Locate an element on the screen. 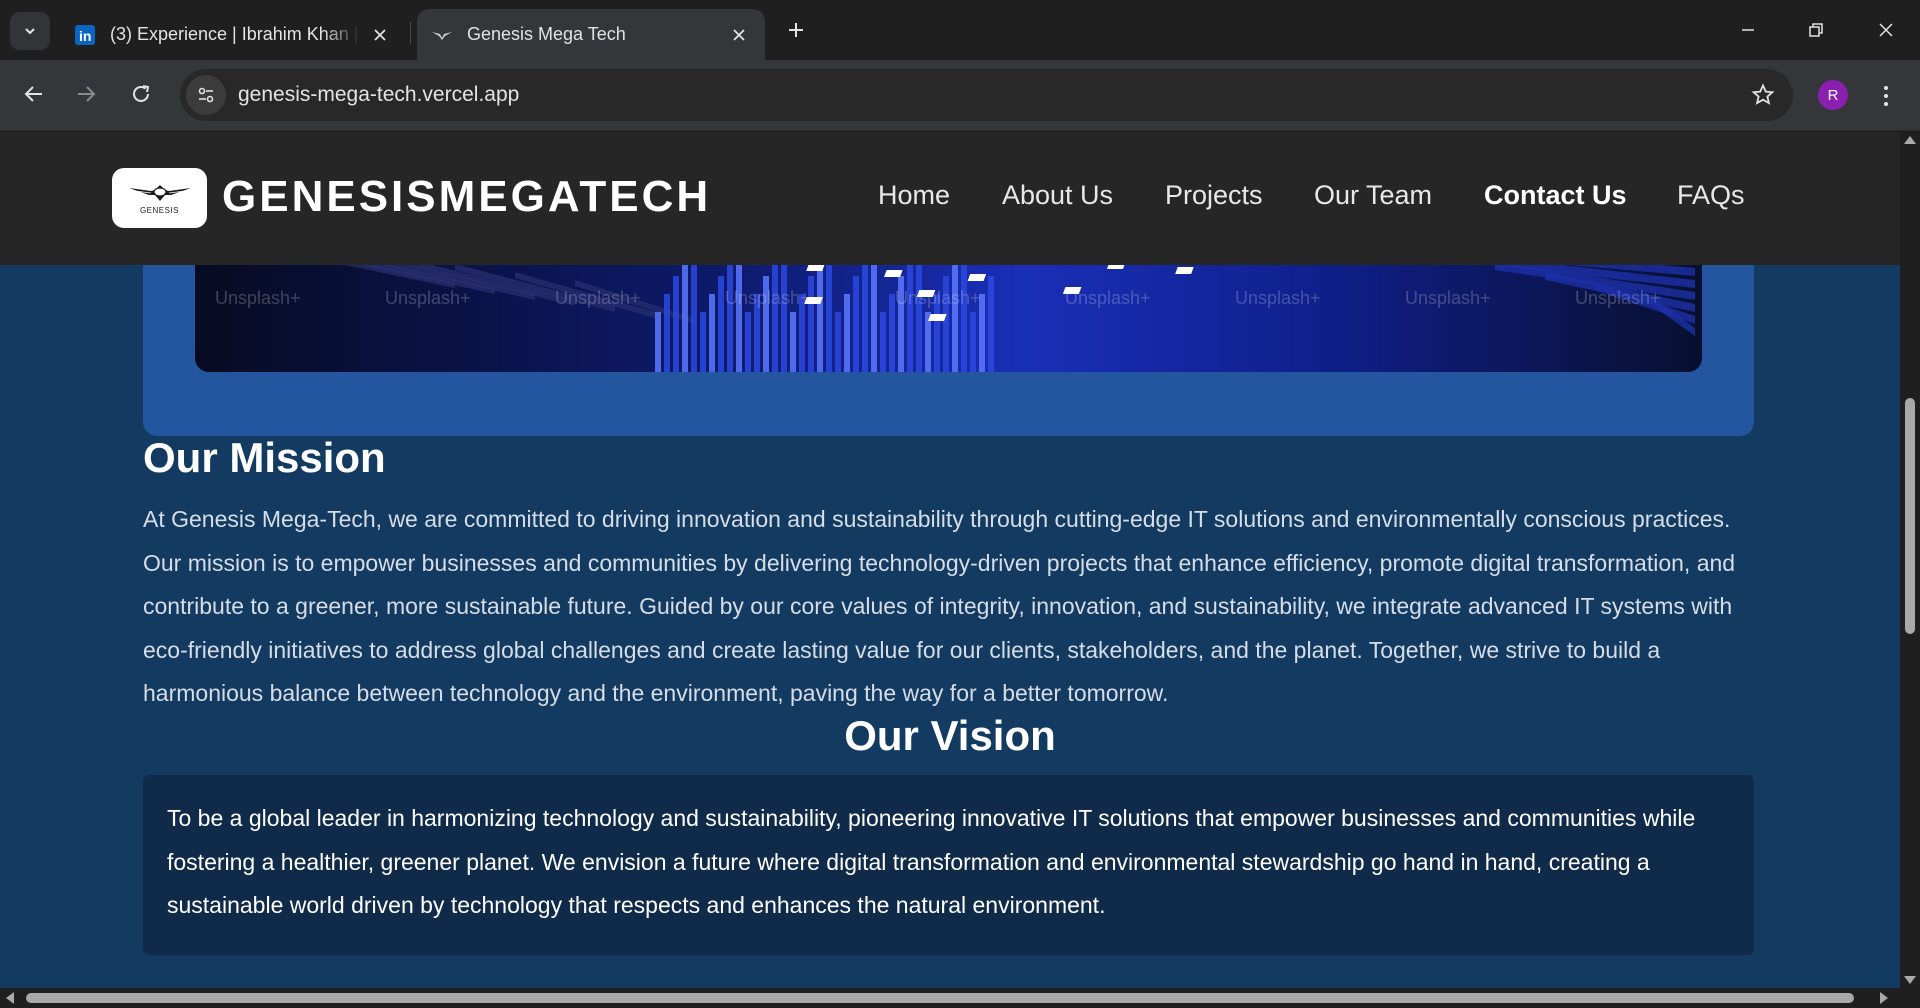 The width and height of the screenshot is (1920, 1008). chevron-down-icon is located at coordinates (30, 31).